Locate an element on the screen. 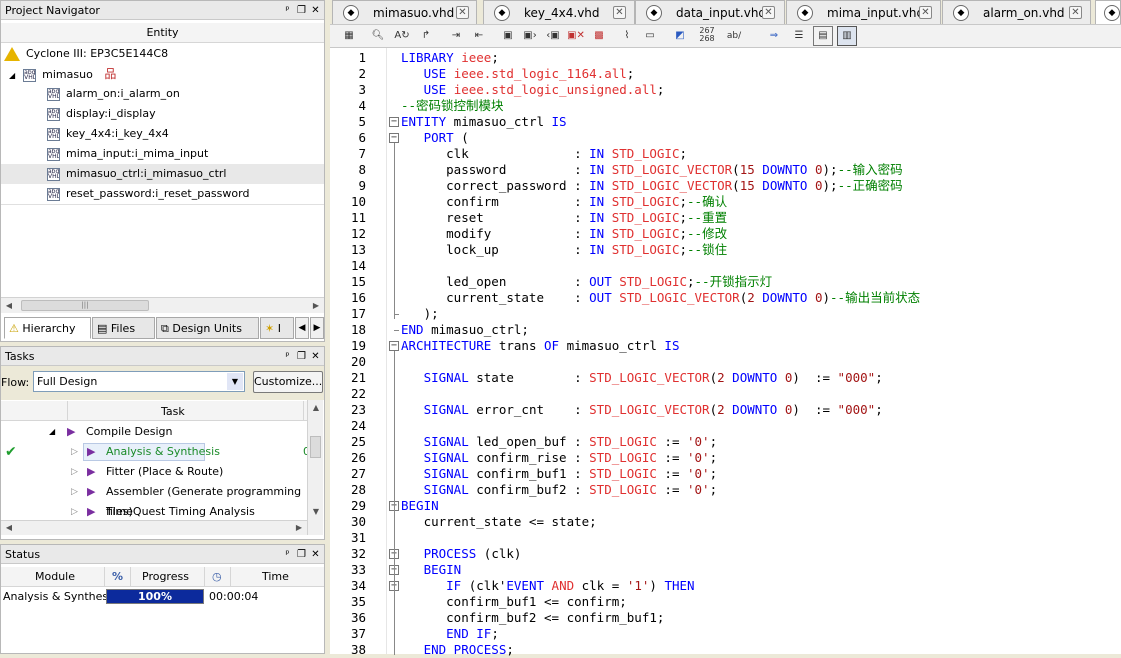 The image size is (1121, 658). status-row: Analysis & Synthesis 100% 00:00:04 is located at coordinates (162, 597).